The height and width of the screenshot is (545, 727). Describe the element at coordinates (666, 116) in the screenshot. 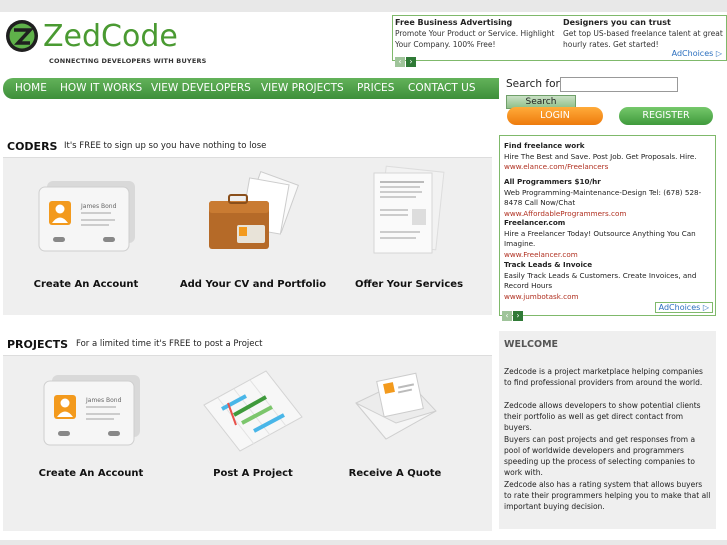

I see `register-button: REGISTER` at that location.